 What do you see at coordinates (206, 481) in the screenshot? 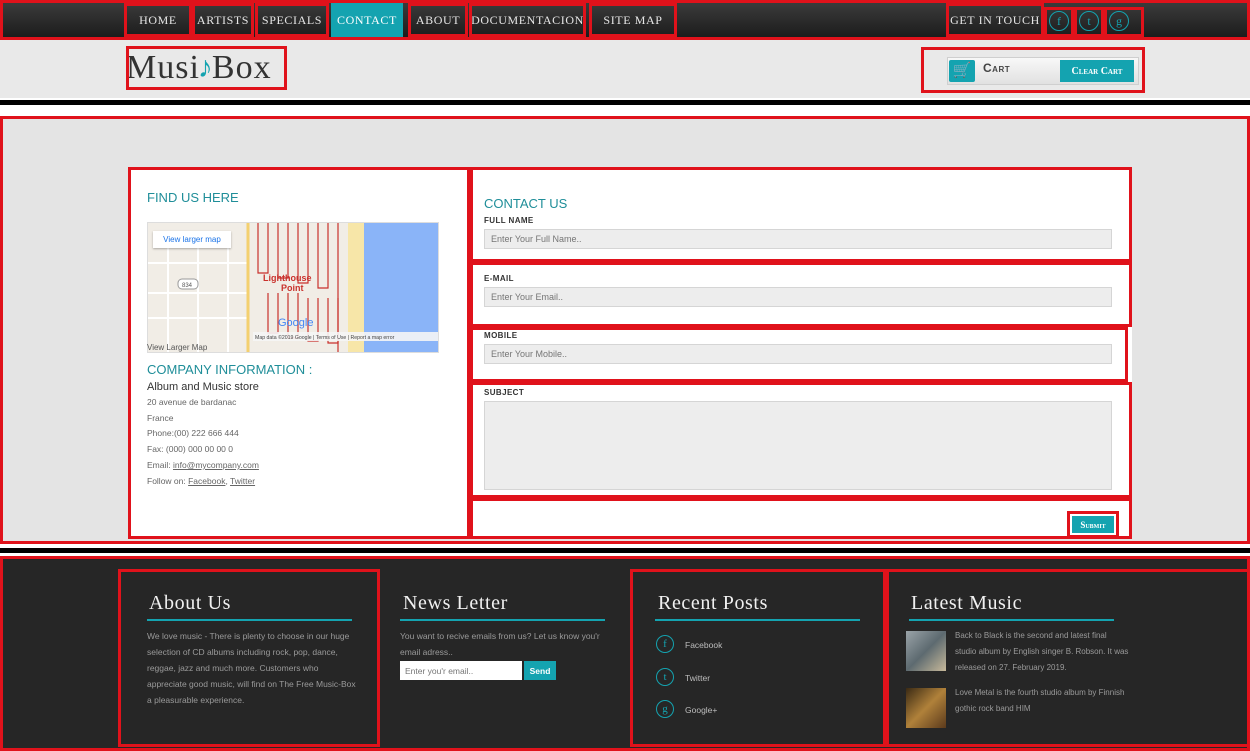
I see `follow-facebook-link: Facebook` at bounding box center [206, 481].